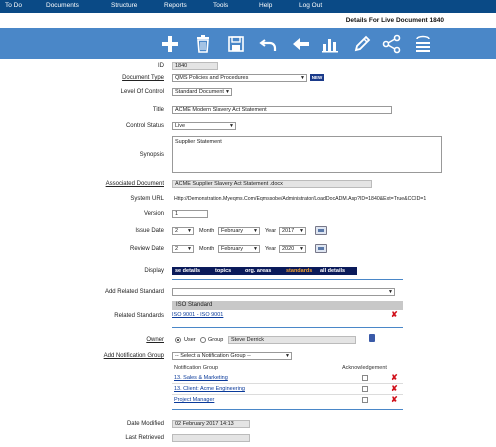 The width and height of the screenshot is (496, 447). I want to click on notif-item: 13. Client: Acme Engineering, so click(209, 389).